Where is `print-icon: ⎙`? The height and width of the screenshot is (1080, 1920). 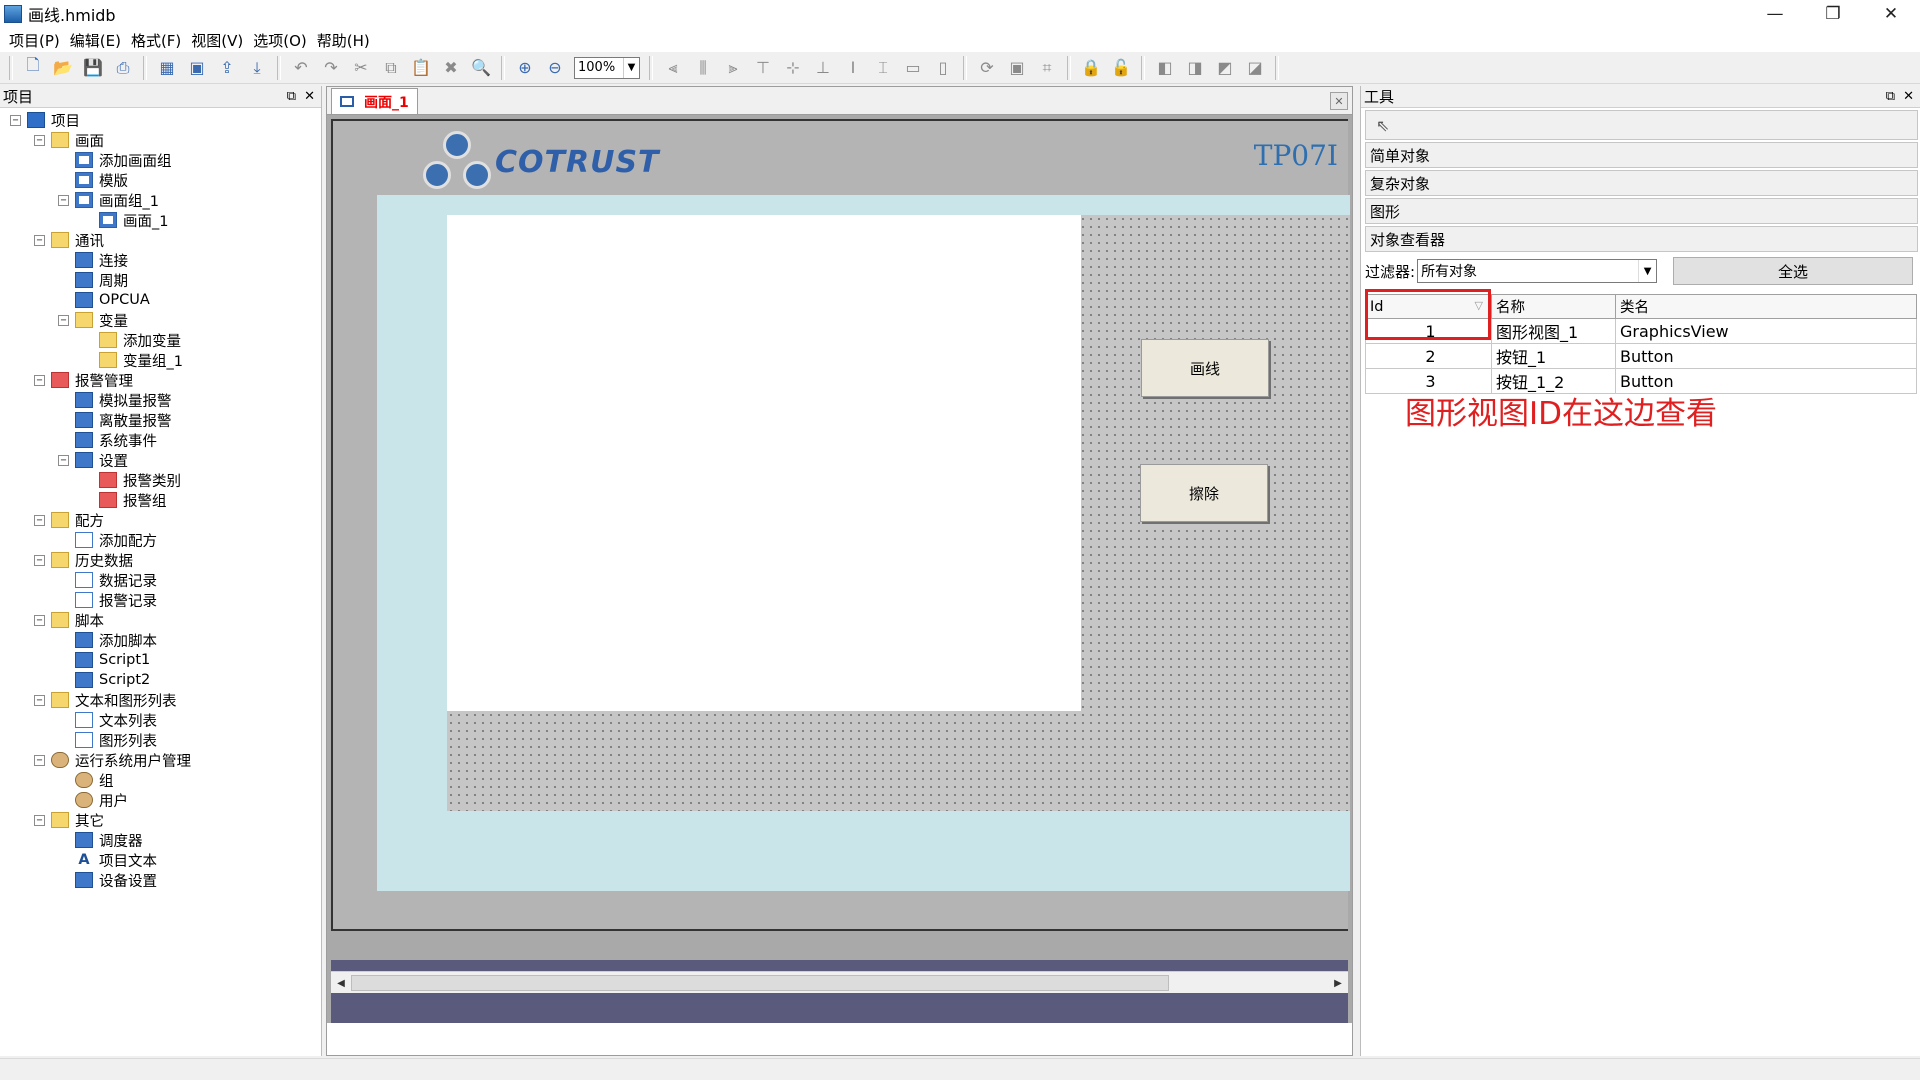 print-icon: ⎙ is located at coordinates (123, 68).